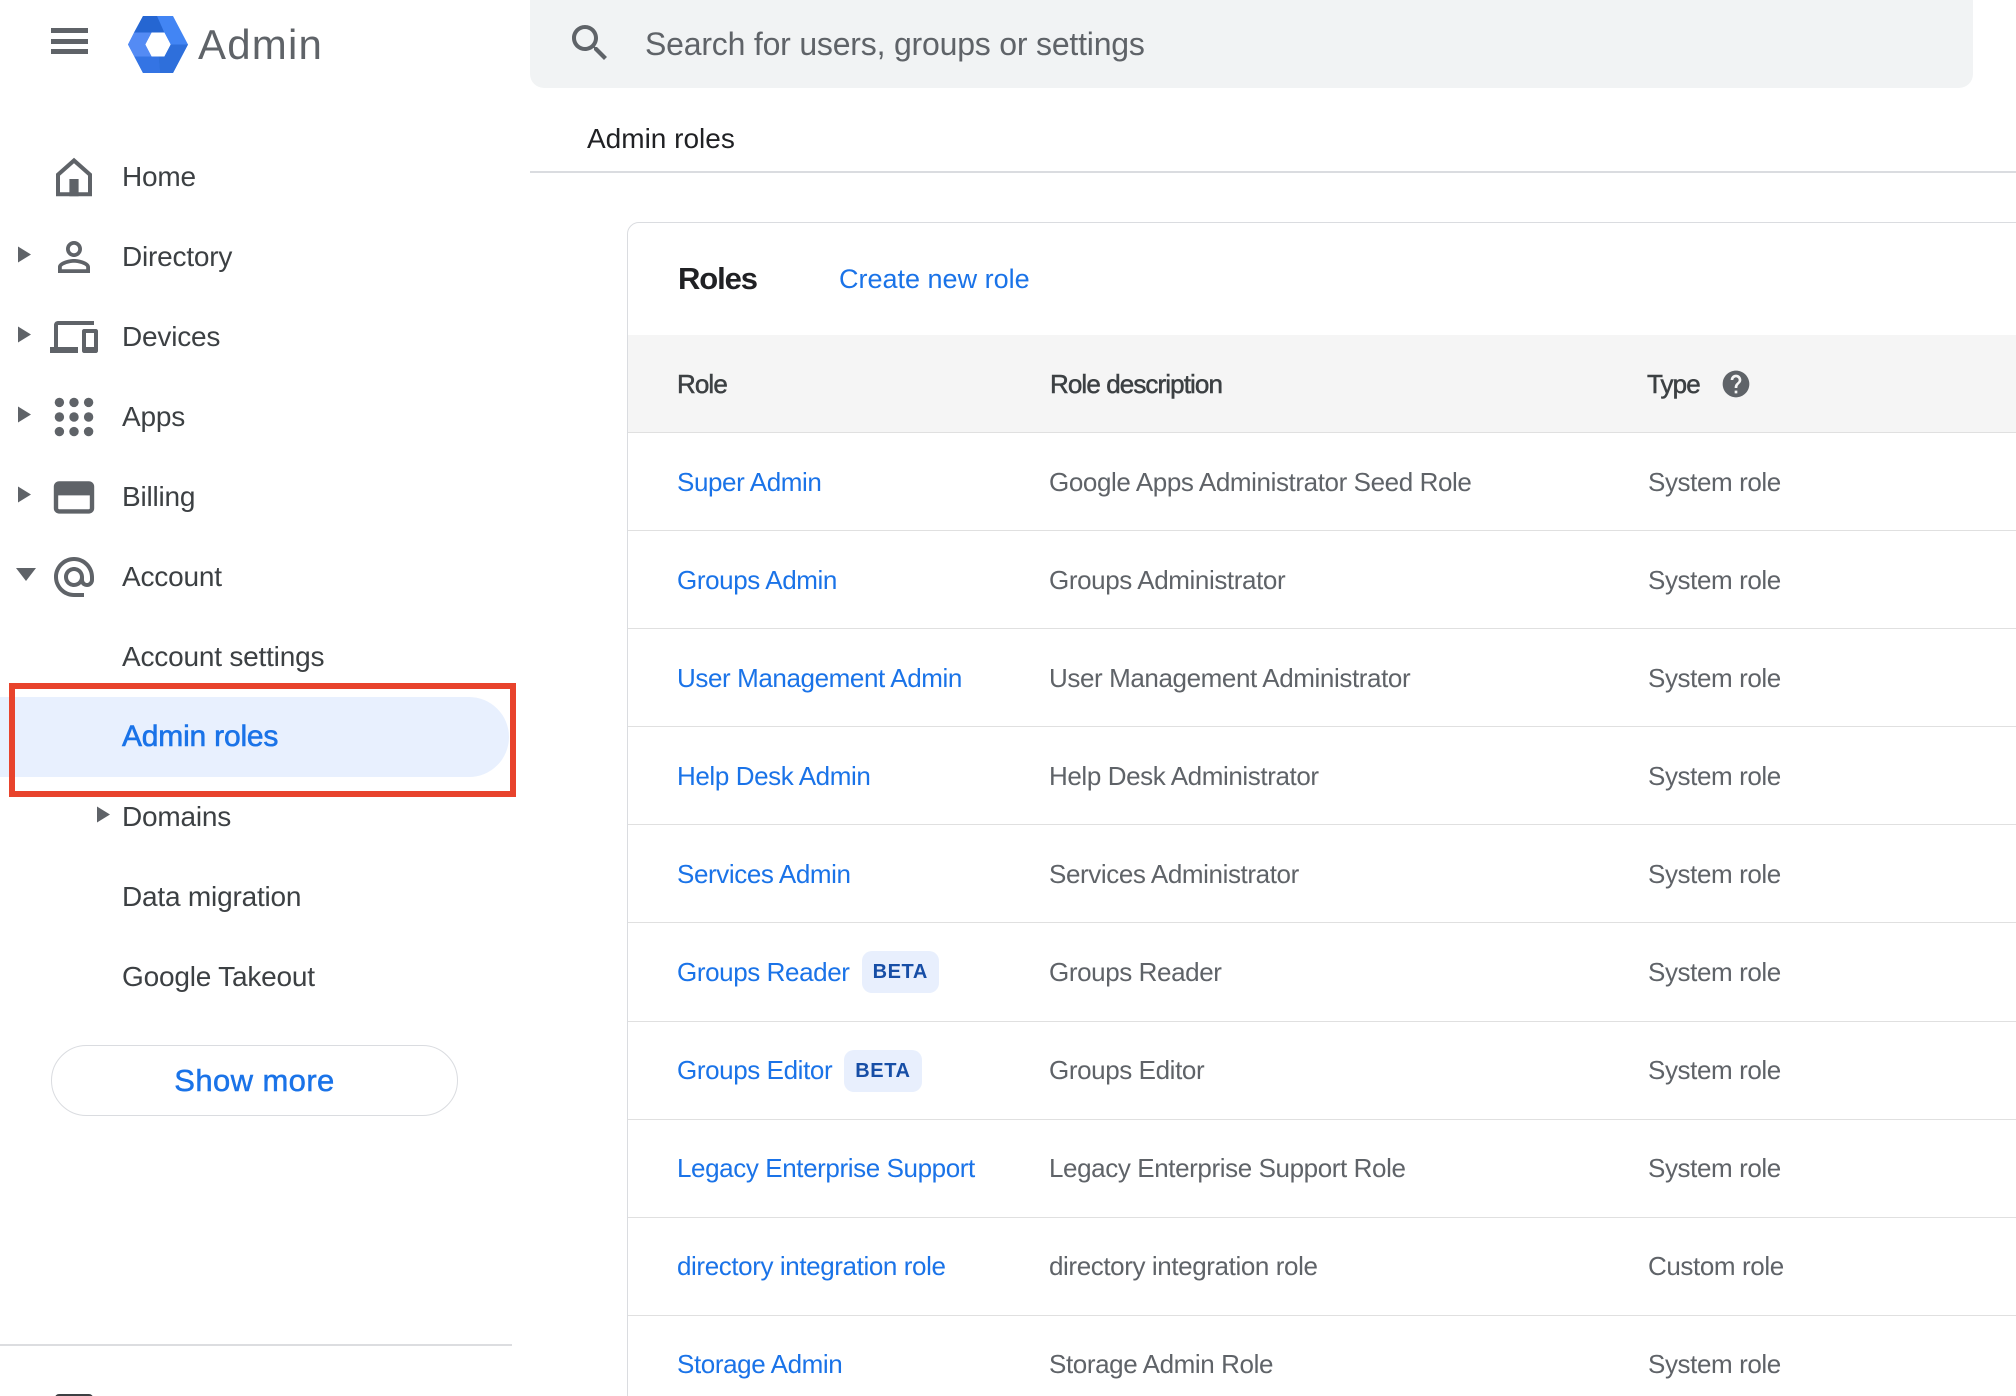 This screenshot has height=1396, width=2016. I want to click on role-description-cell: Legacy Enterprise Support Role, so click(1227, 1168).